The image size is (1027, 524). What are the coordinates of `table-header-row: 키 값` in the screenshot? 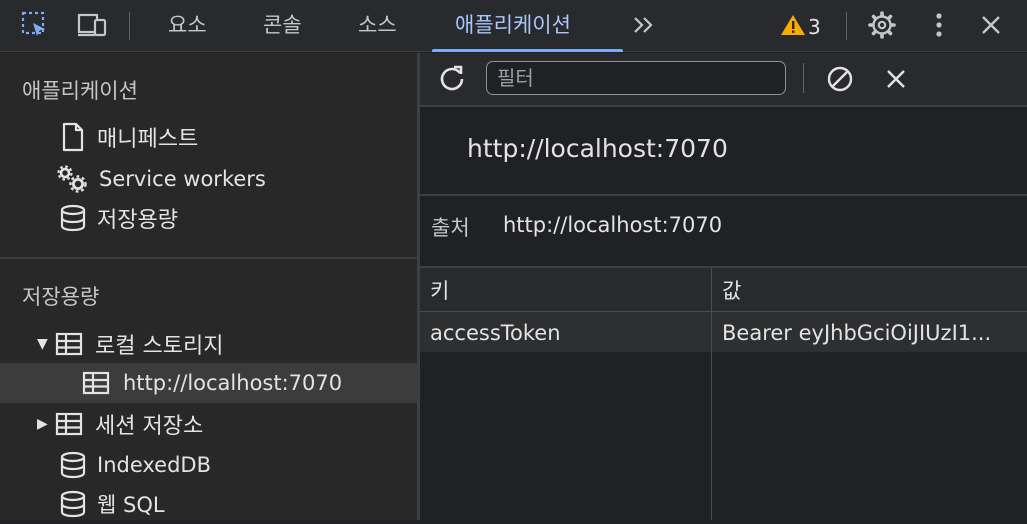 It's located at (723, 290).